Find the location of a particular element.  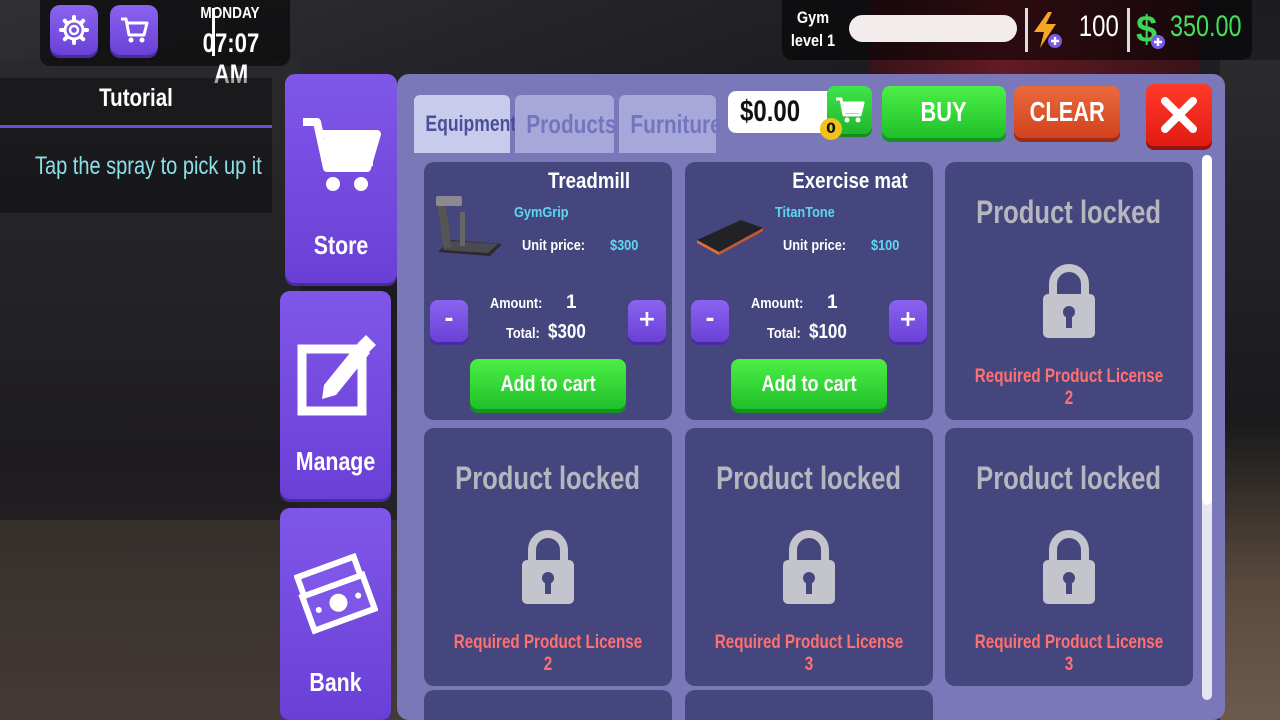

tutorial-title: Tutorial is located at coordinates (136, 98).